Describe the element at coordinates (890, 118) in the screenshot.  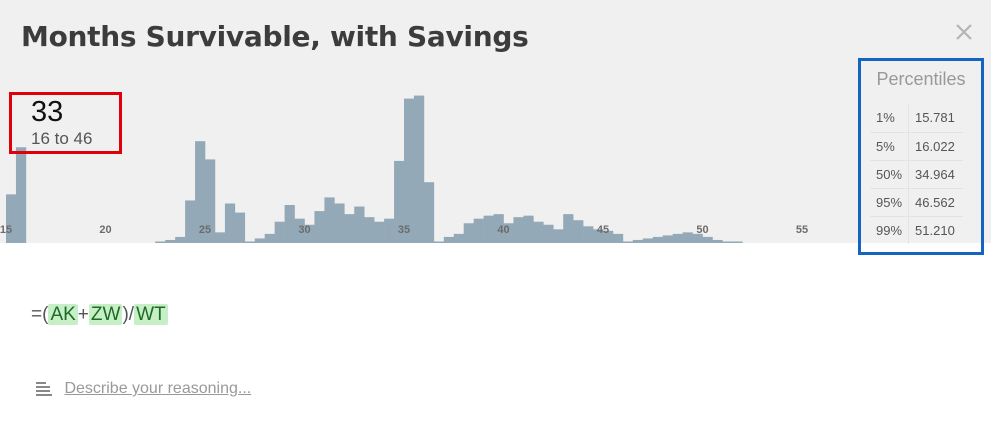
I see `percentile-label: 1%` at that location.